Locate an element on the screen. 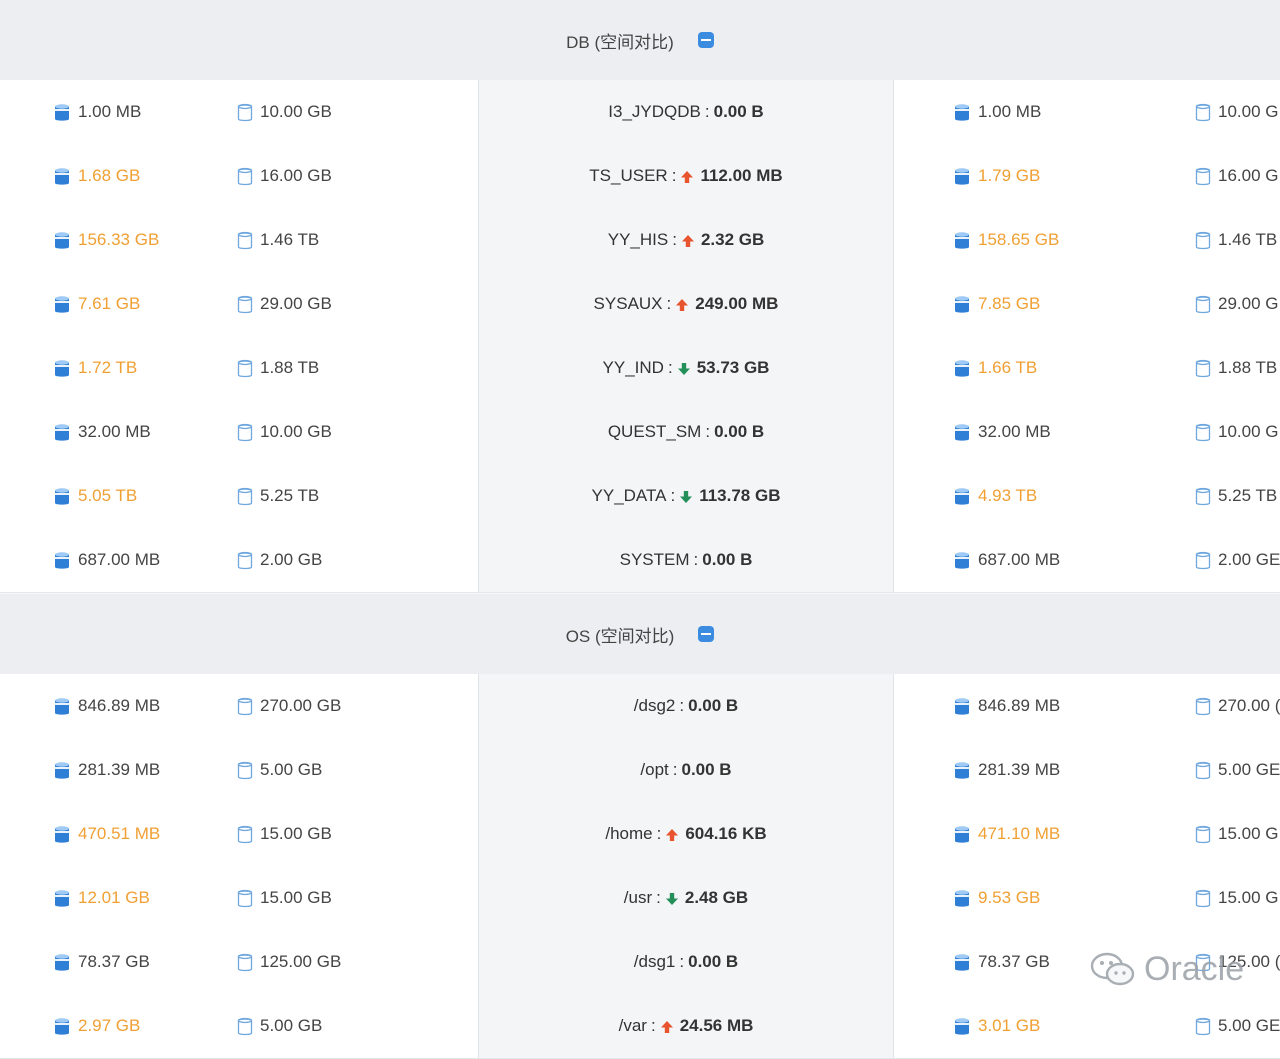 Image resolution: width=1280 pixels, height=1059 pixels. item-name: /usr is located at coordinates (638, 897).